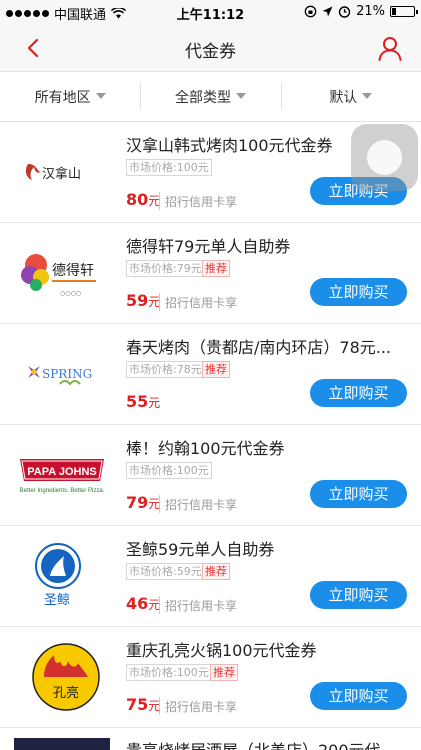 This screenshot has height=750, width=421. I want to click on price-value: 75, so click(137, 704).